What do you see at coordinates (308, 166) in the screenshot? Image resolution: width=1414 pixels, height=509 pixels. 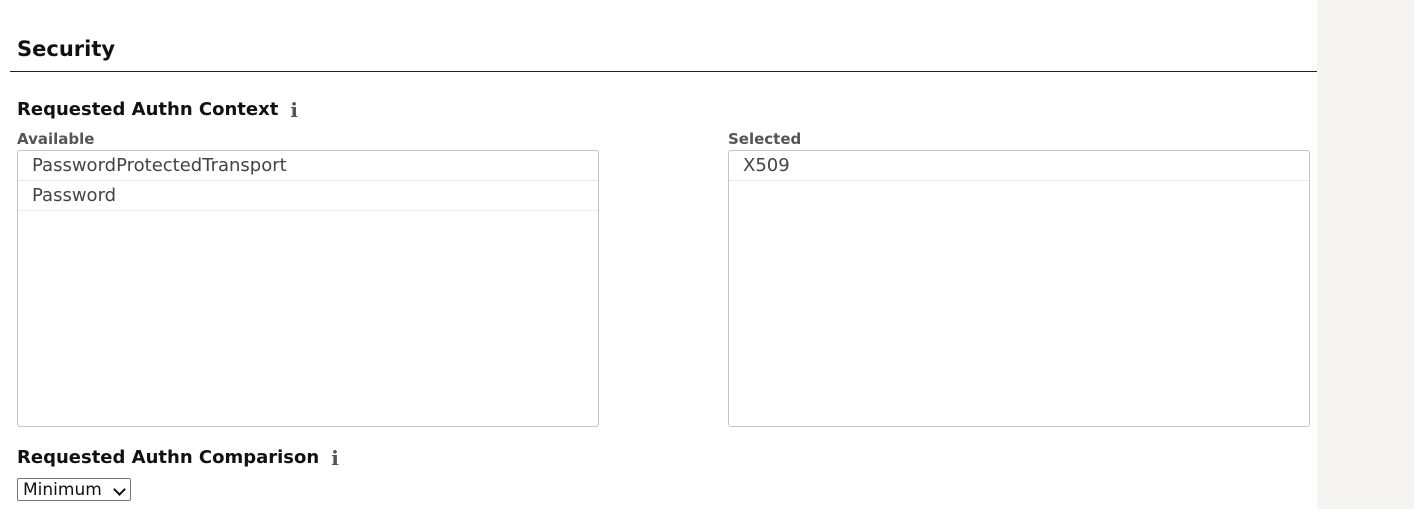 I see `list-item: PasswordProtectedTransport` at bounding box center [308, 166].